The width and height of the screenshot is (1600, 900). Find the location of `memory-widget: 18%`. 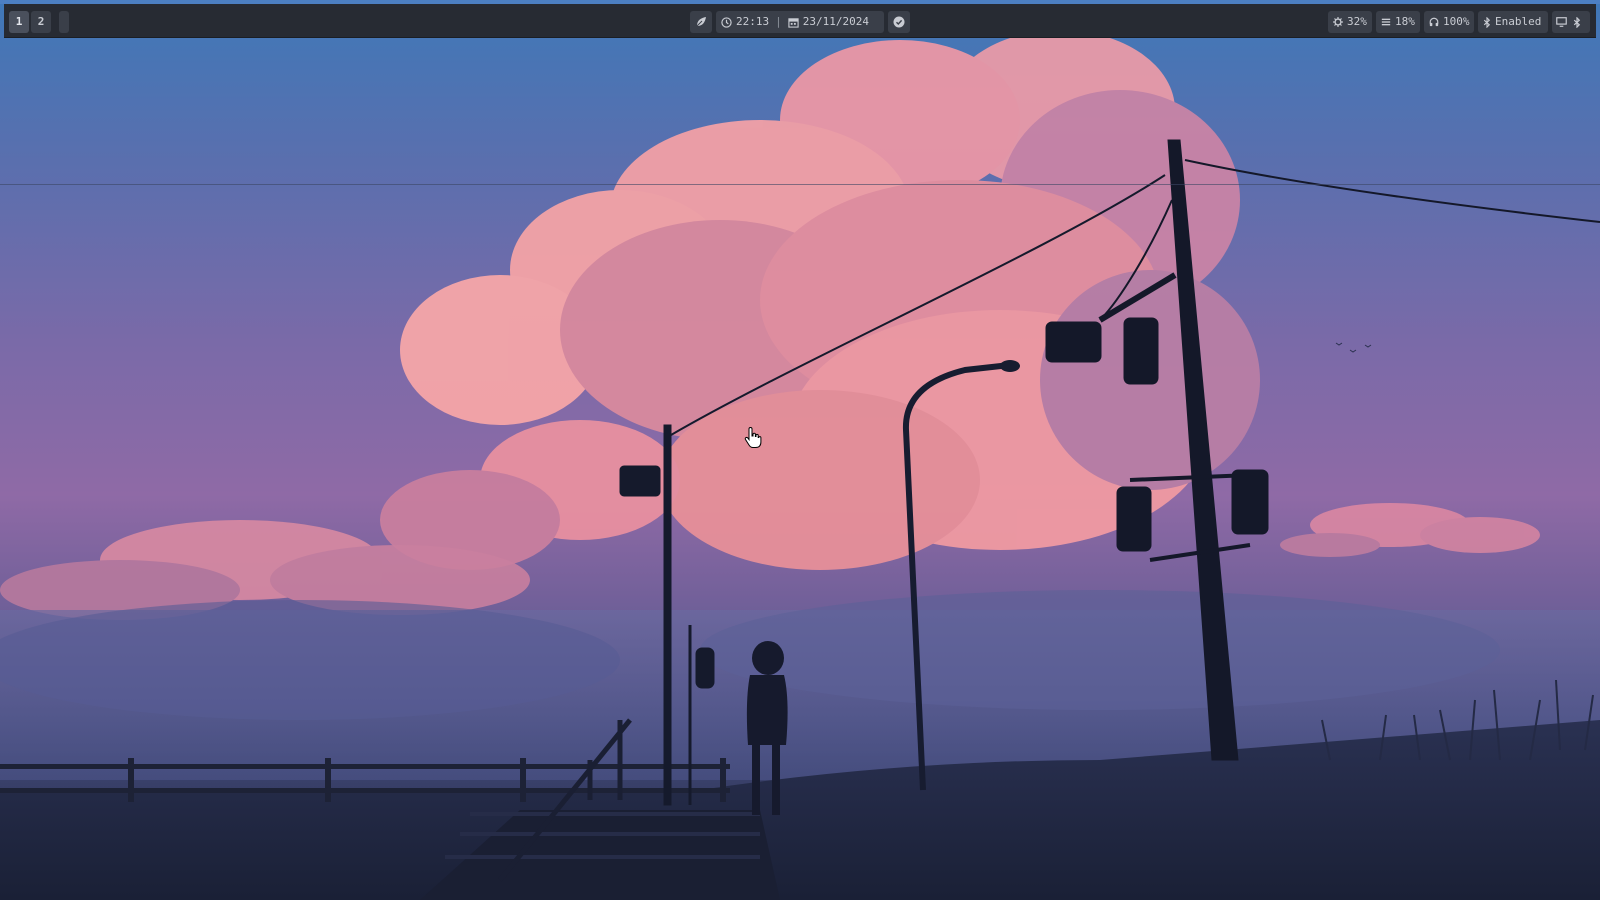

memory-widget: 18% is located at coordinates (1398, 22).